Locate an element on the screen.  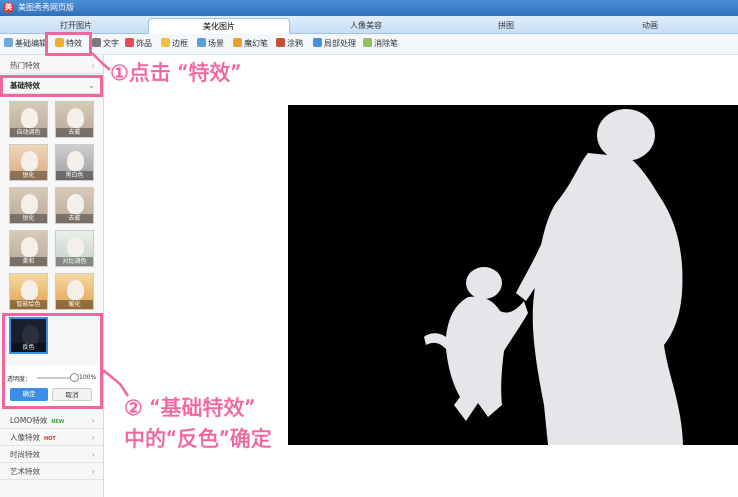
tool-label: 边框 is located at coordinates (180, 43).